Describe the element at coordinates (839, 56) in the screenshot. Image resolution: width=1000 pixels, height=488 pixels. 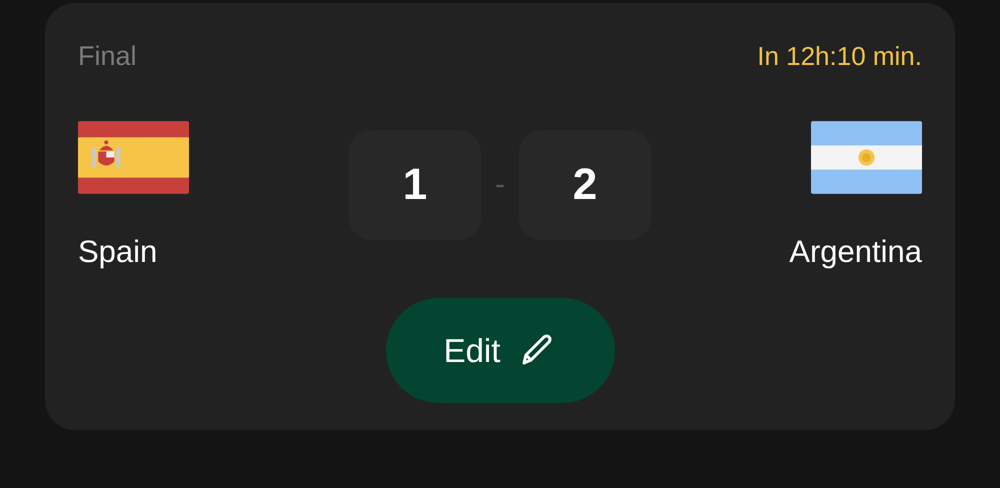
I see `countdown: In 12h:10 min.` at that location.